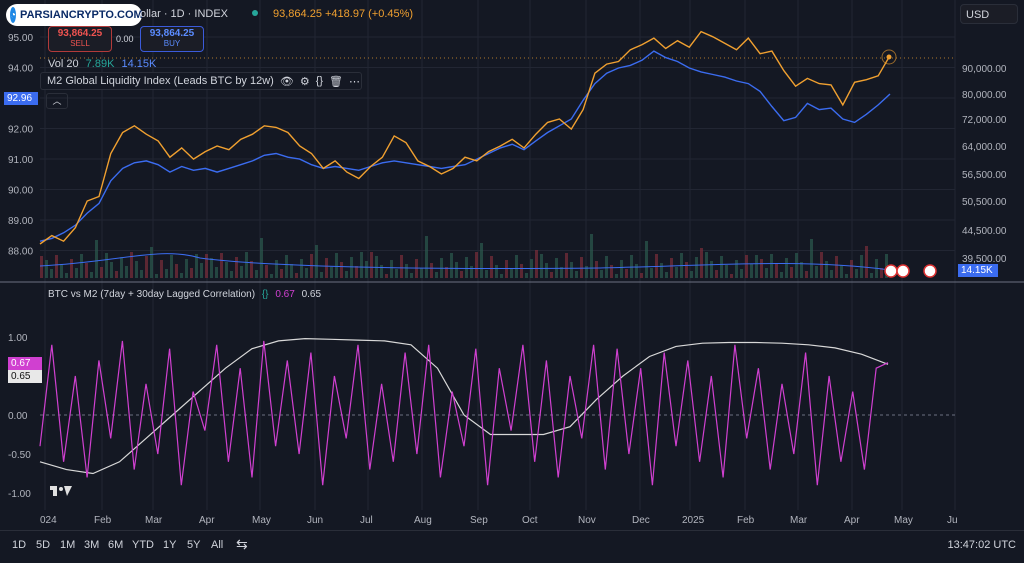  What do you see at coordinates (67, 545) in the screenshot?
I see `timeframe-1m: 1M` at bounding box center [67, 545].